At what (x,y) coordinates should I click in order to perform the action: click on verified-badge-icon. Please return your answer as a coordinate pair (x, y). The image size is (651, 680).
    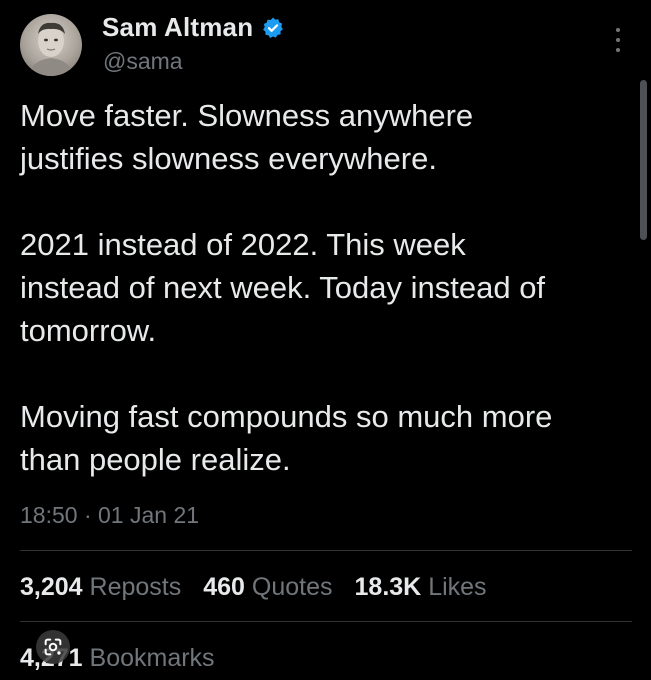
    Looking at the image, I should click on (273, 27).